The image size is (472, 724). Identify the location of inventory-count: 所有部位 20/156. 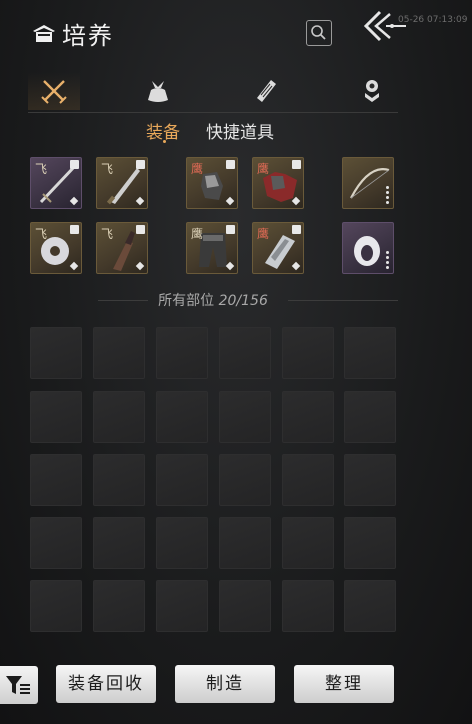
(213, 300).